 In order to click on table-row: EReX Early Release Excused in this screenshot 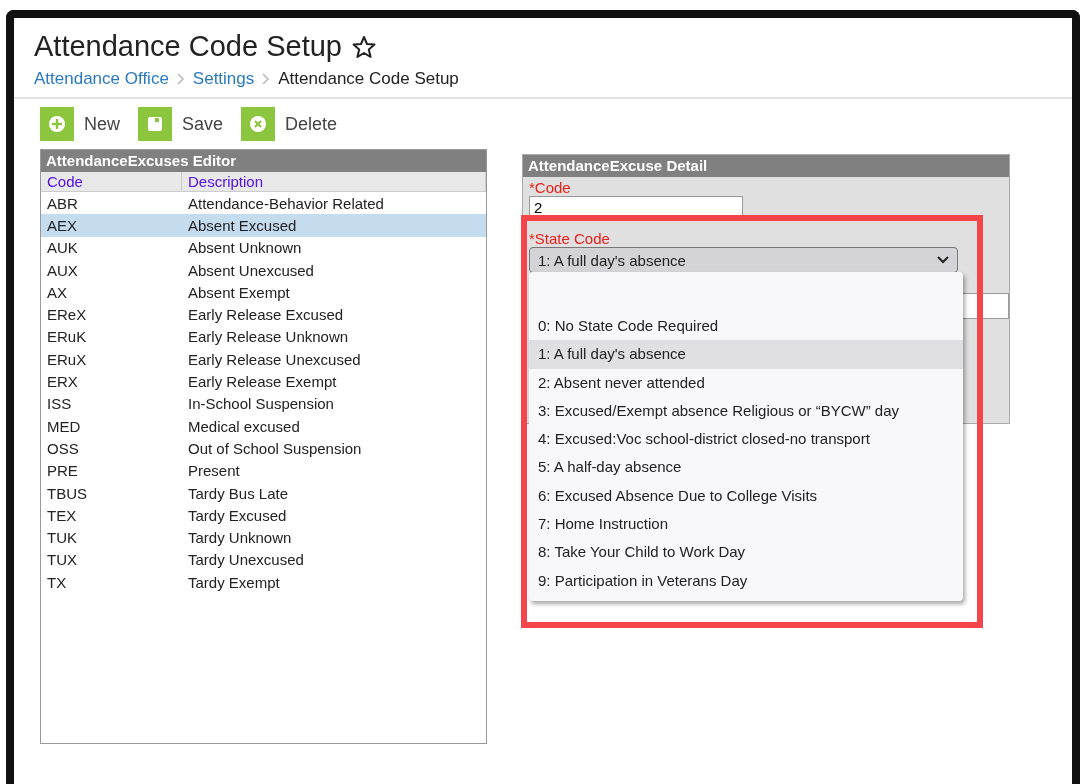, I will do `click(263, 314)`.